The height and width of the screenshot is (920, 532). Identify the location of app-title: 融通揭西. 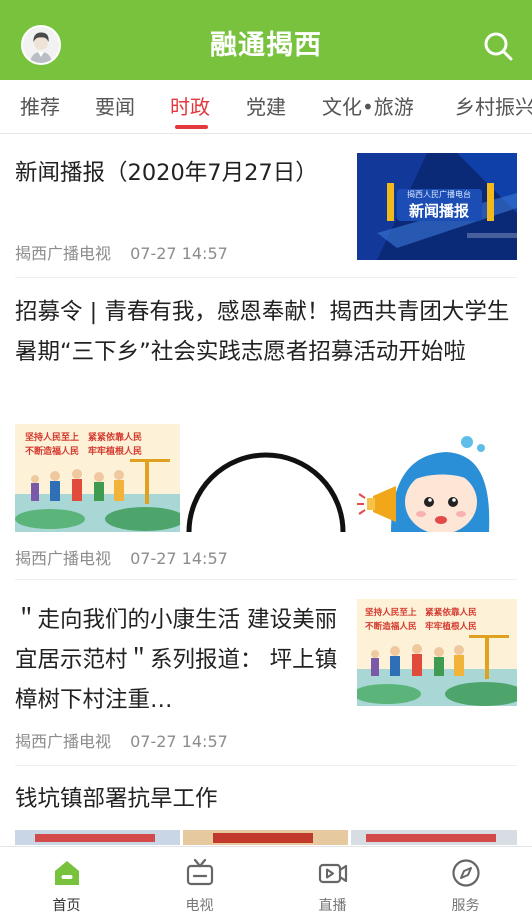
(266, 45).